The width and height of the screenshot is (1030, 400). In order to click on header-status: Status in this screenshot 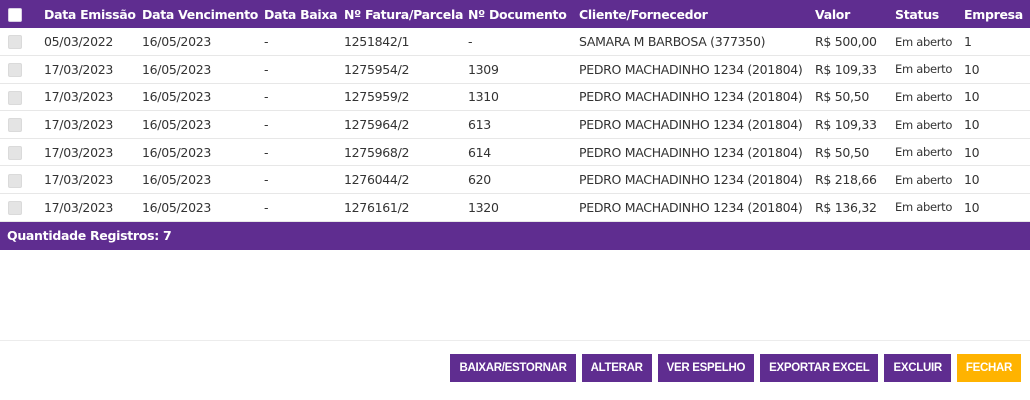, I will do `click(929, 14)`.